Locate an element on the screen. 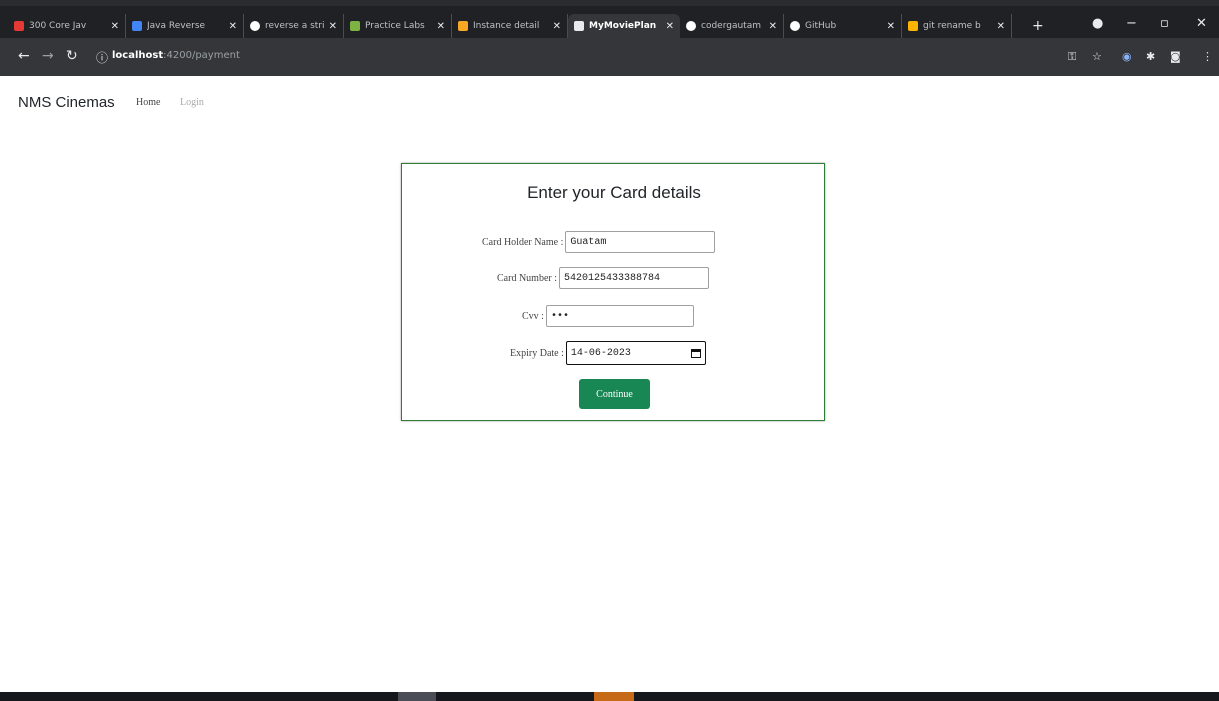  expiry-value: 14-06-2023 is located at coordinates (600, 353).